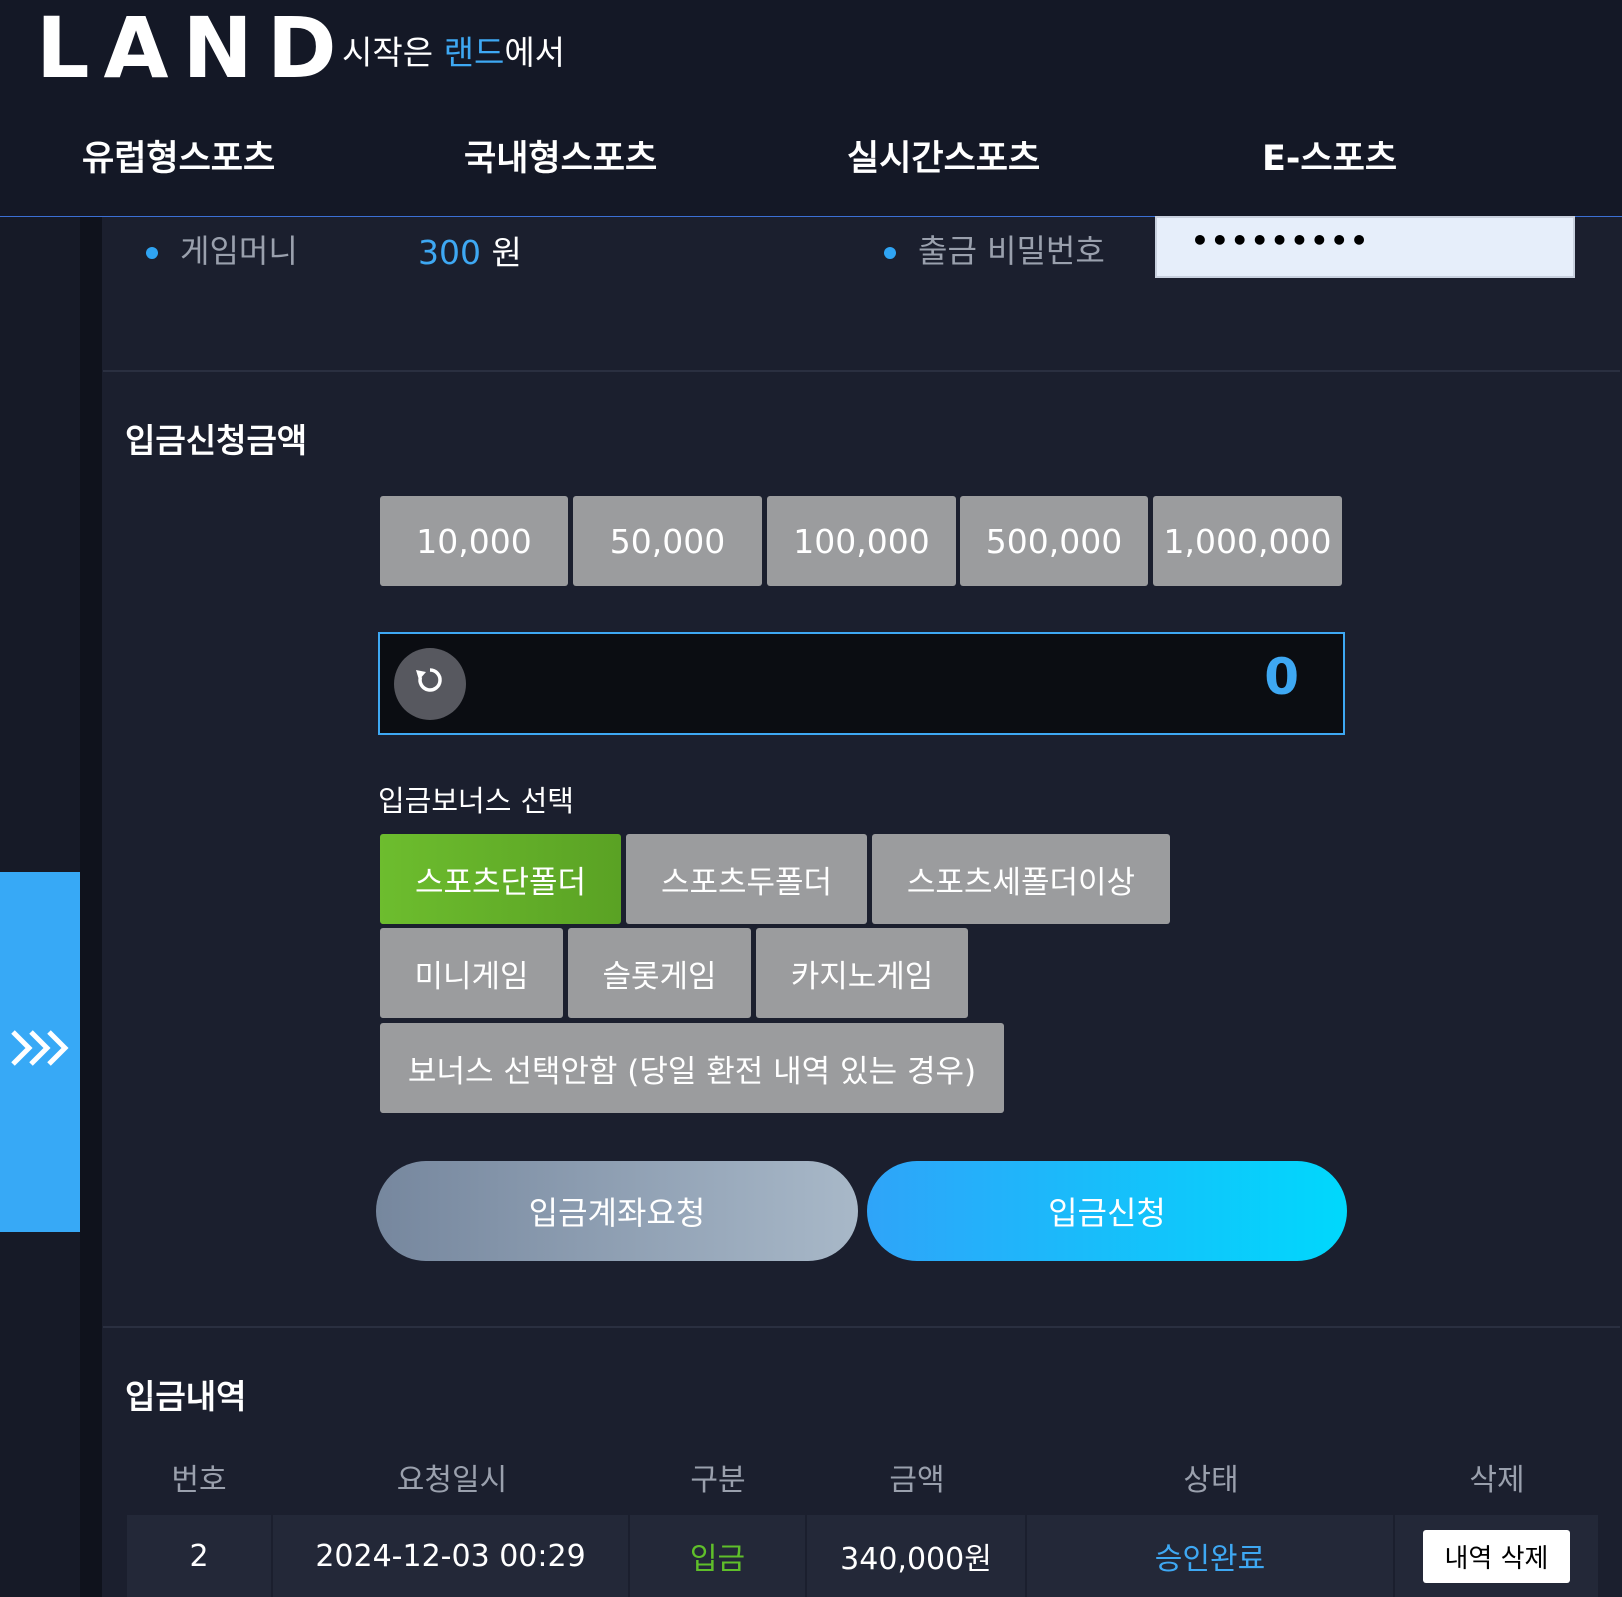 The width and height of the screenshot is (1622, 1597). Describe the element at coordinates (718, 1556) in the screenshot. I see `row-type: 입금` at that location.